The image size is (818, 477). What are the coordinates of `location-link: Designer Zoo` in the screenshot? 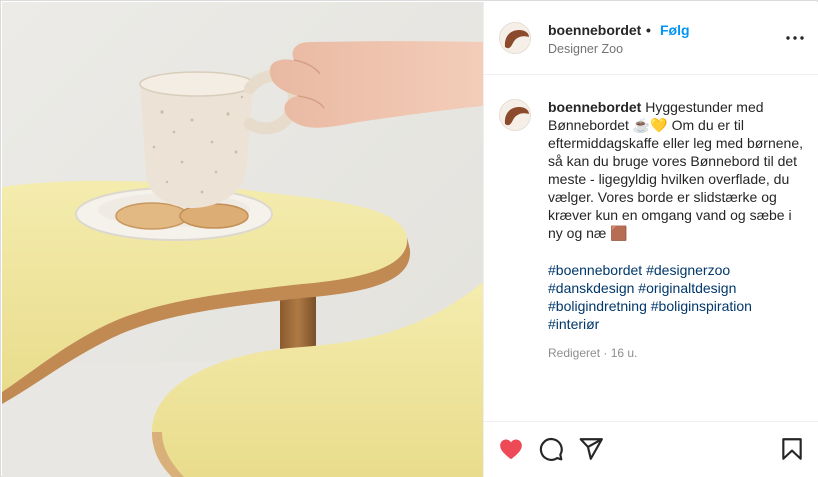 It's located at (585, 49).